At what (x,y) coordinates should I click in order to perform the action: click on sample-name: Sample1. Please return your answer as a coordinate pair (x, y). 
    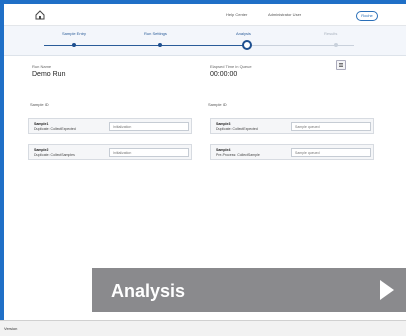
    Looking at the image, I should click on (41, 124).